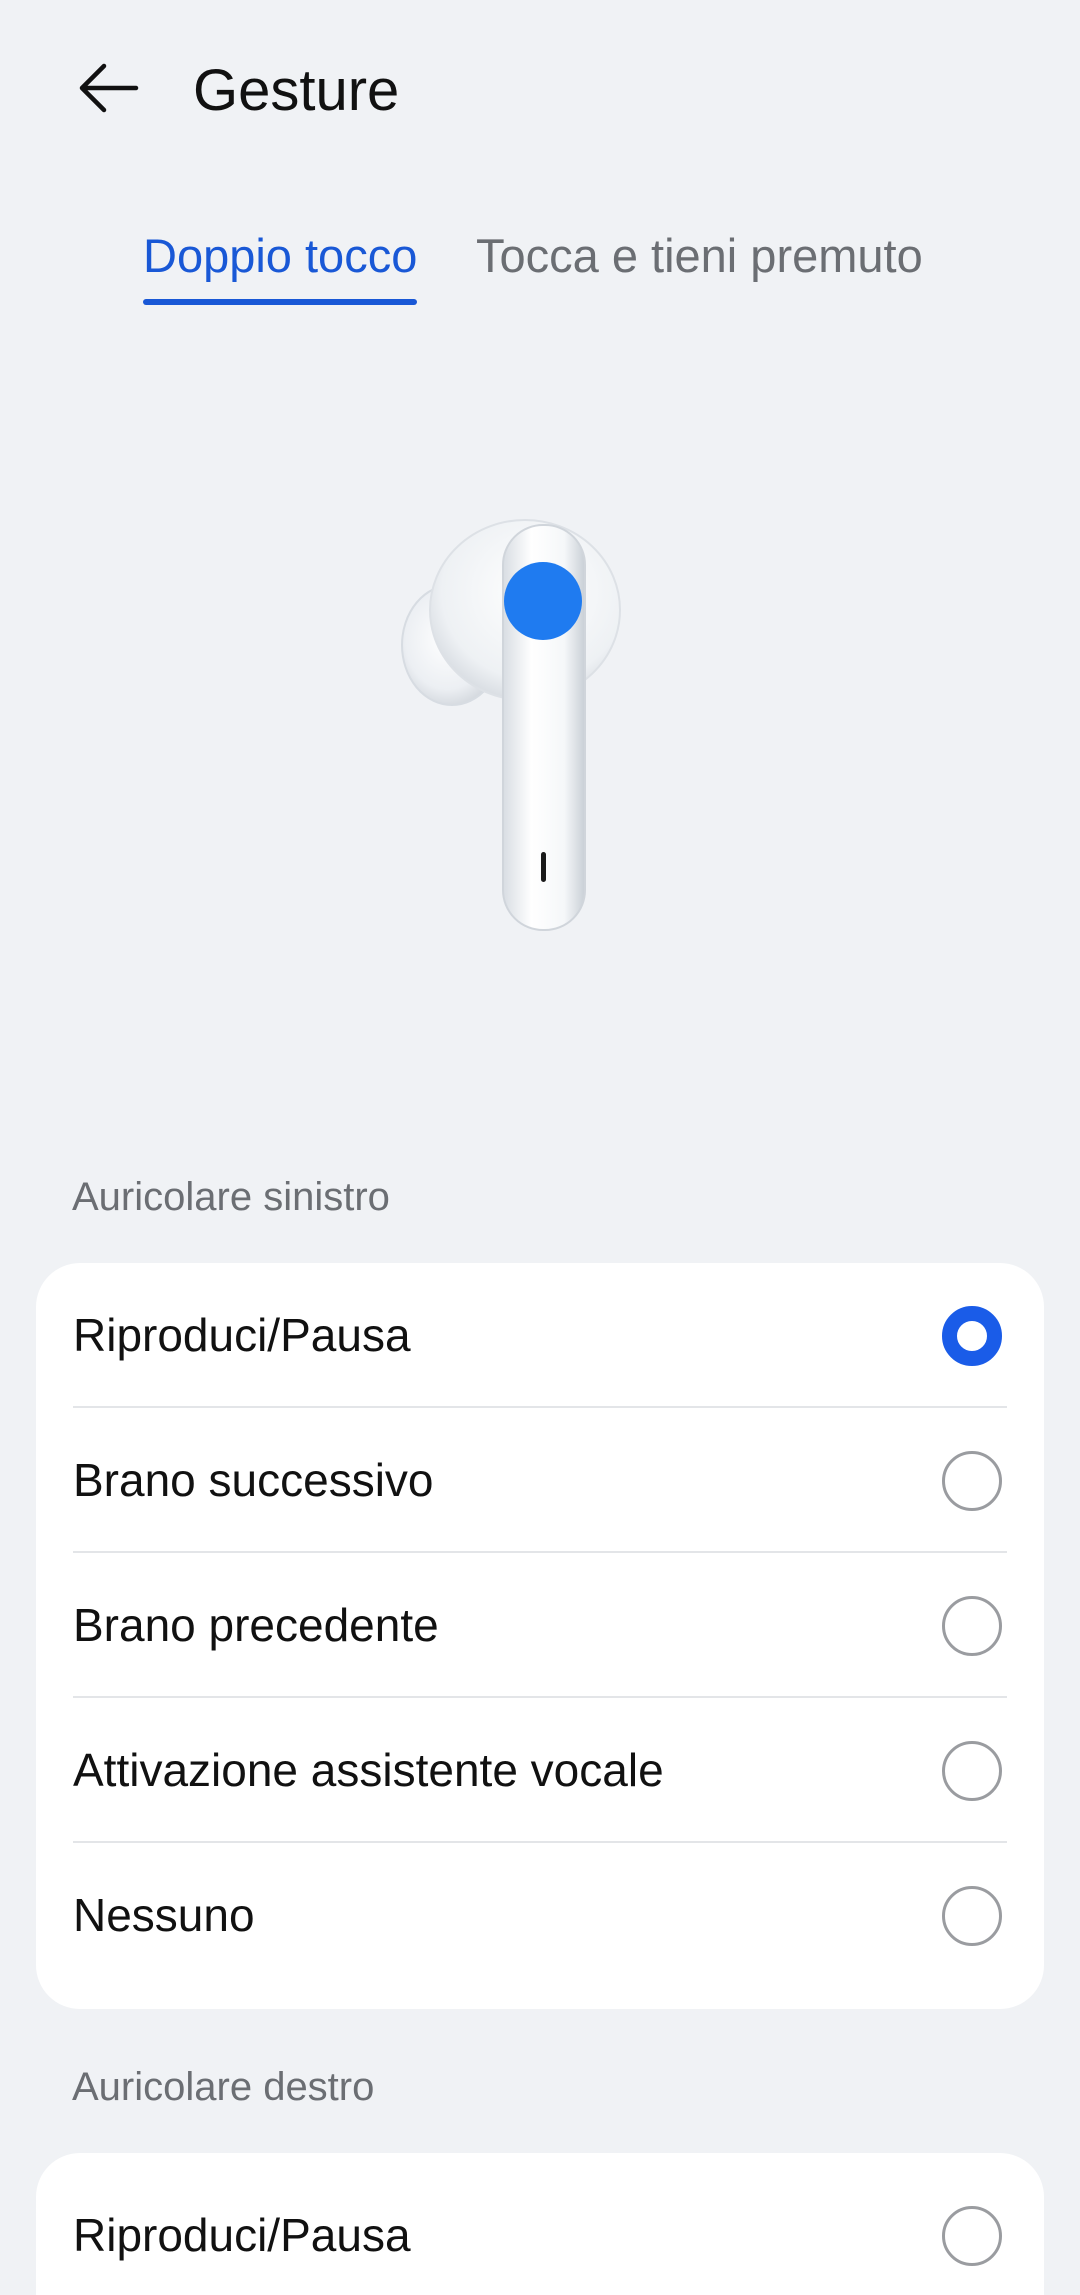 The height and width of the screenshot is (2295, 1080). I want to click on microphone-slot, so click(543, 867).